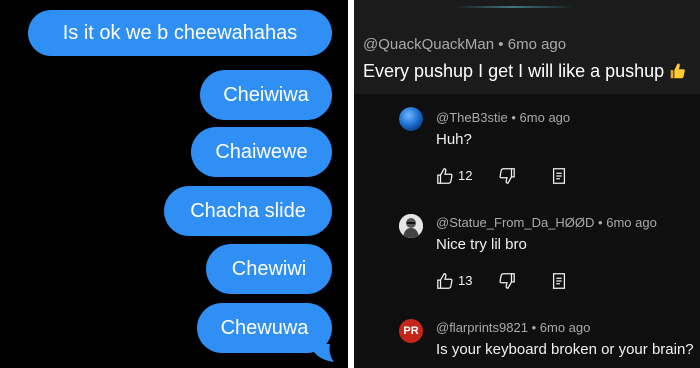 Image resolution: width=700 pixels, height=368 pixels. I want to click on reply-author-line: @Statue_From_Da_HØØD • 6mo ago, so click(546, 222).